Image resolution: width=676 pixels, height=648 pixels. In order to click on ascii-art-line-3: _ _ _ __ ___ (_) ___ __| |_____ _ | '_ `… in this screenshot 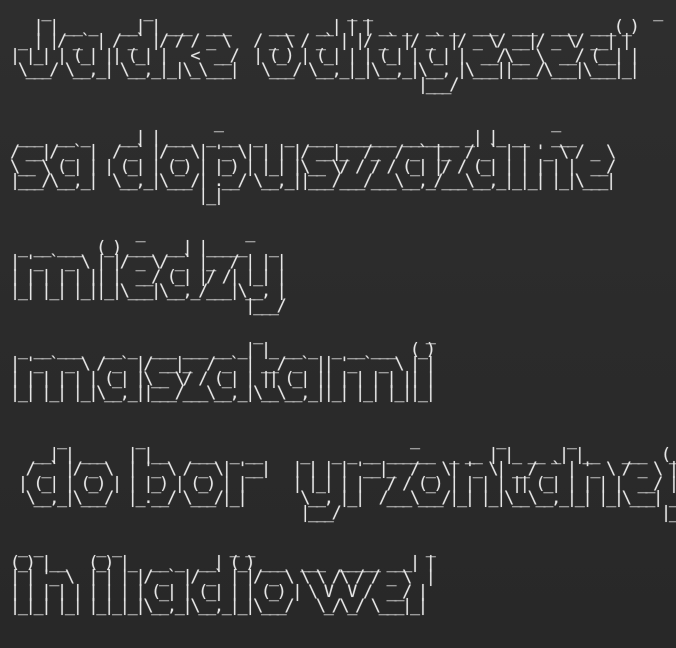, I will do `click(148, 268)`.